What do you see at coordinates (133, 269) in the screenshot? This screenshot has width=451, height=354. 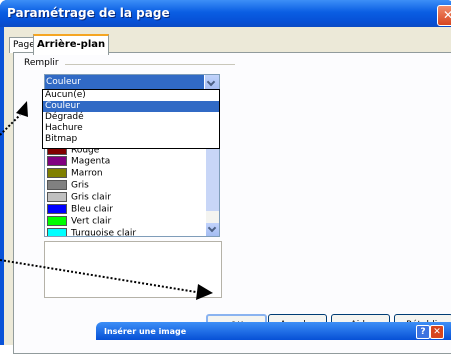 I see `preview-box` at bounding box center [133, 269].